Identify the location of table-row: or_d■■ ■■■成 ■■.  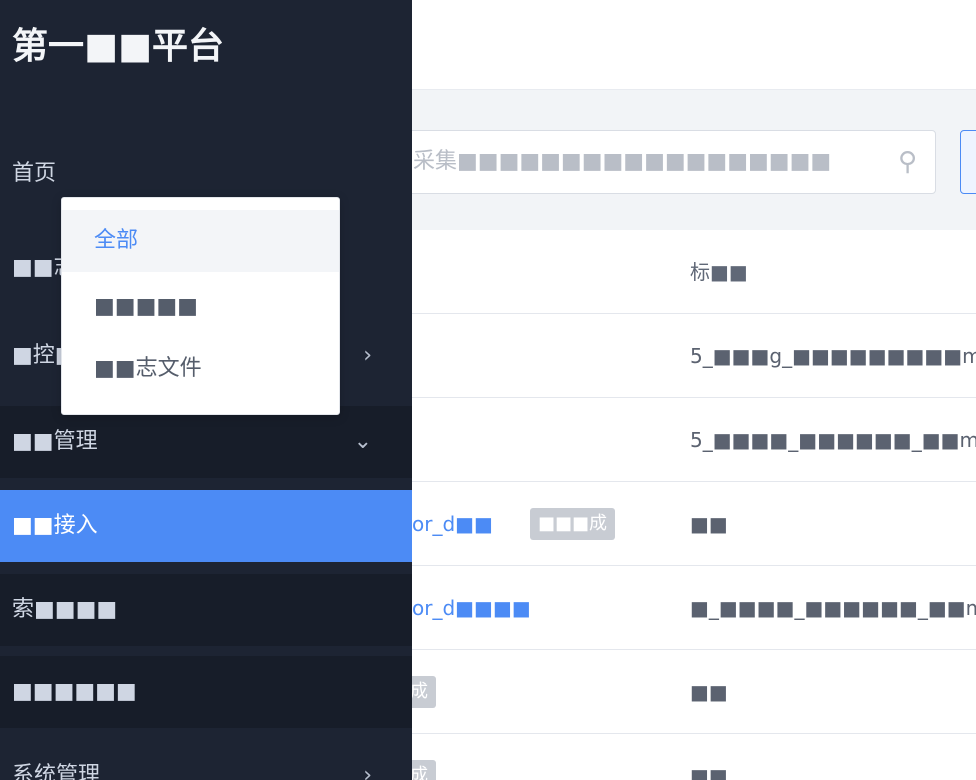
(694, 524).